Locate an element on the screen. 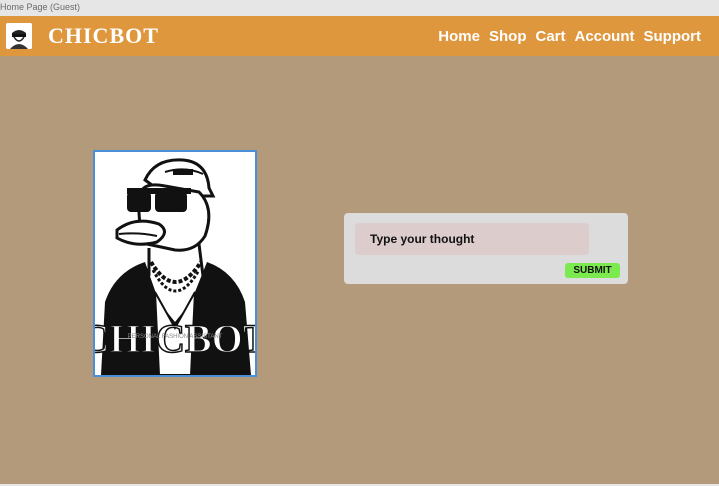 This screenshot has width=719, height=486. submit-button: SUBMIT is located at coordinates (592, 270).